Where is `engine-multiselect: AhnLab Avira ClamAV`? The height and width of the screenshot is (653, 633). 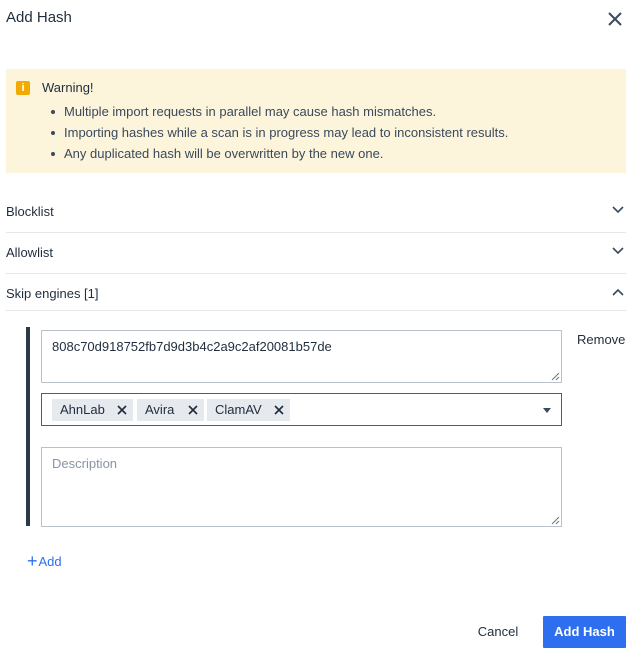
engine-multiselect: AhnLab Avira ClamAV is located at coordinates (301, 409).